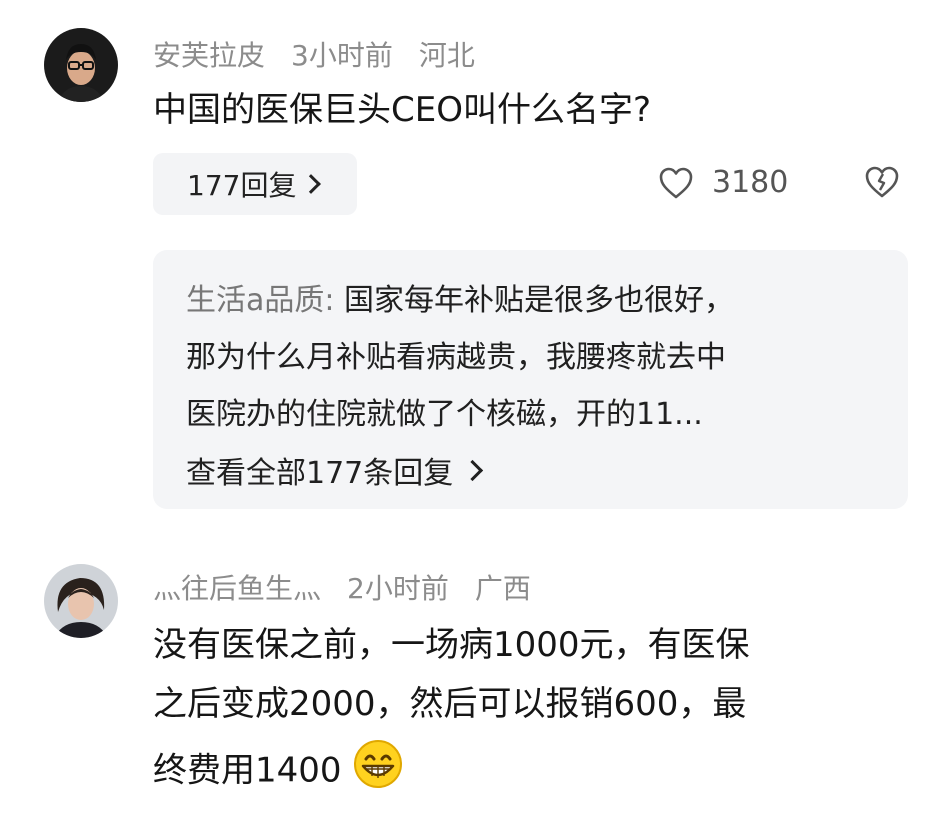  Describe the element at coordinates (502, 588) in the screenshot. I see `location: 广西` at that location.